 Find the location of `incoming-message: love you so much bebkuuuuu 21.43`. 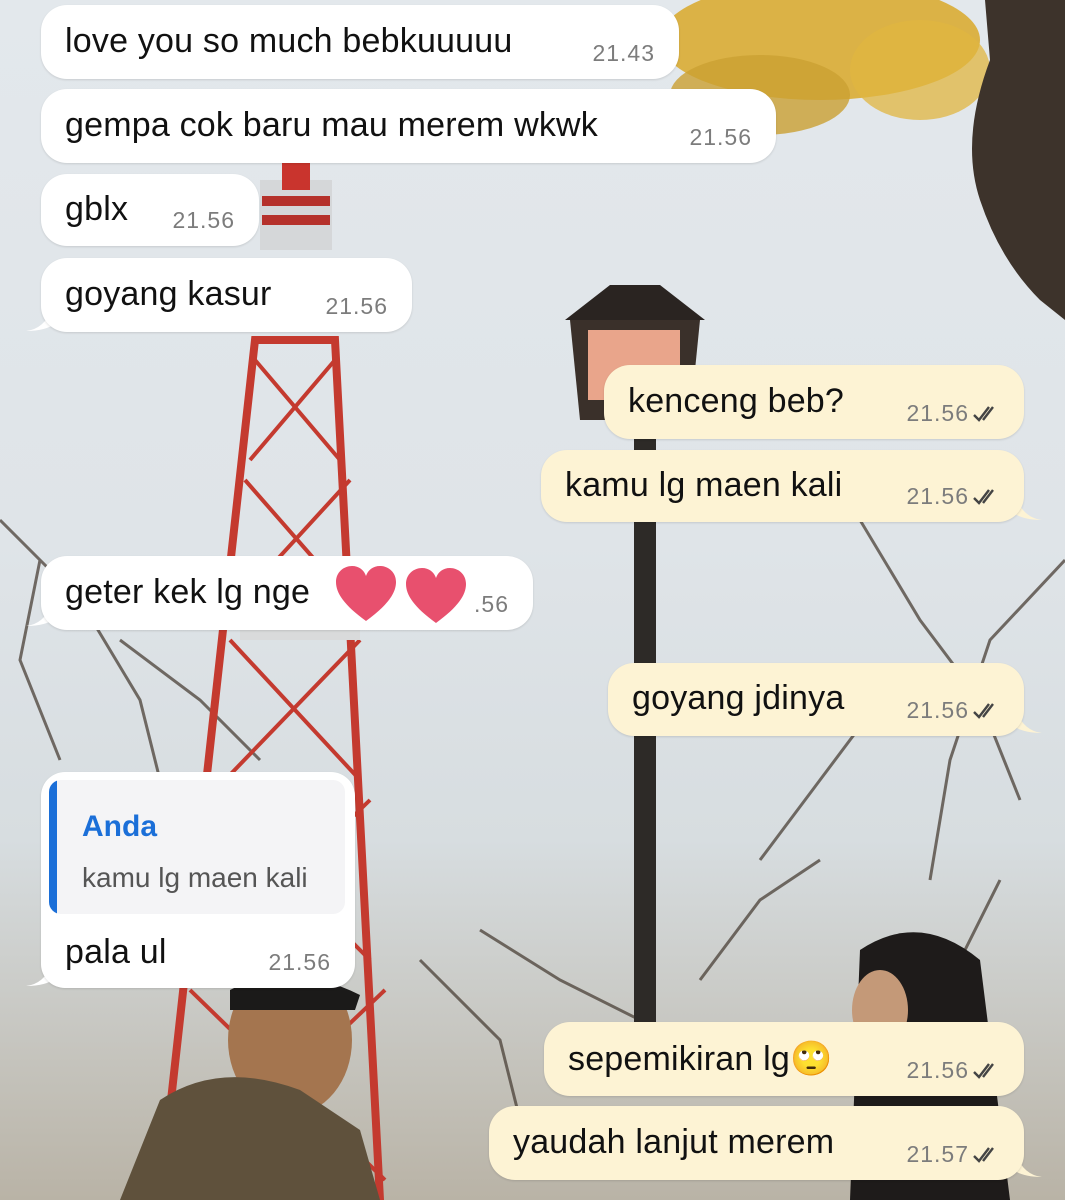

incoming-message: love you so much bebkuuuuu 21.43 is located at coordinates (360, 42).